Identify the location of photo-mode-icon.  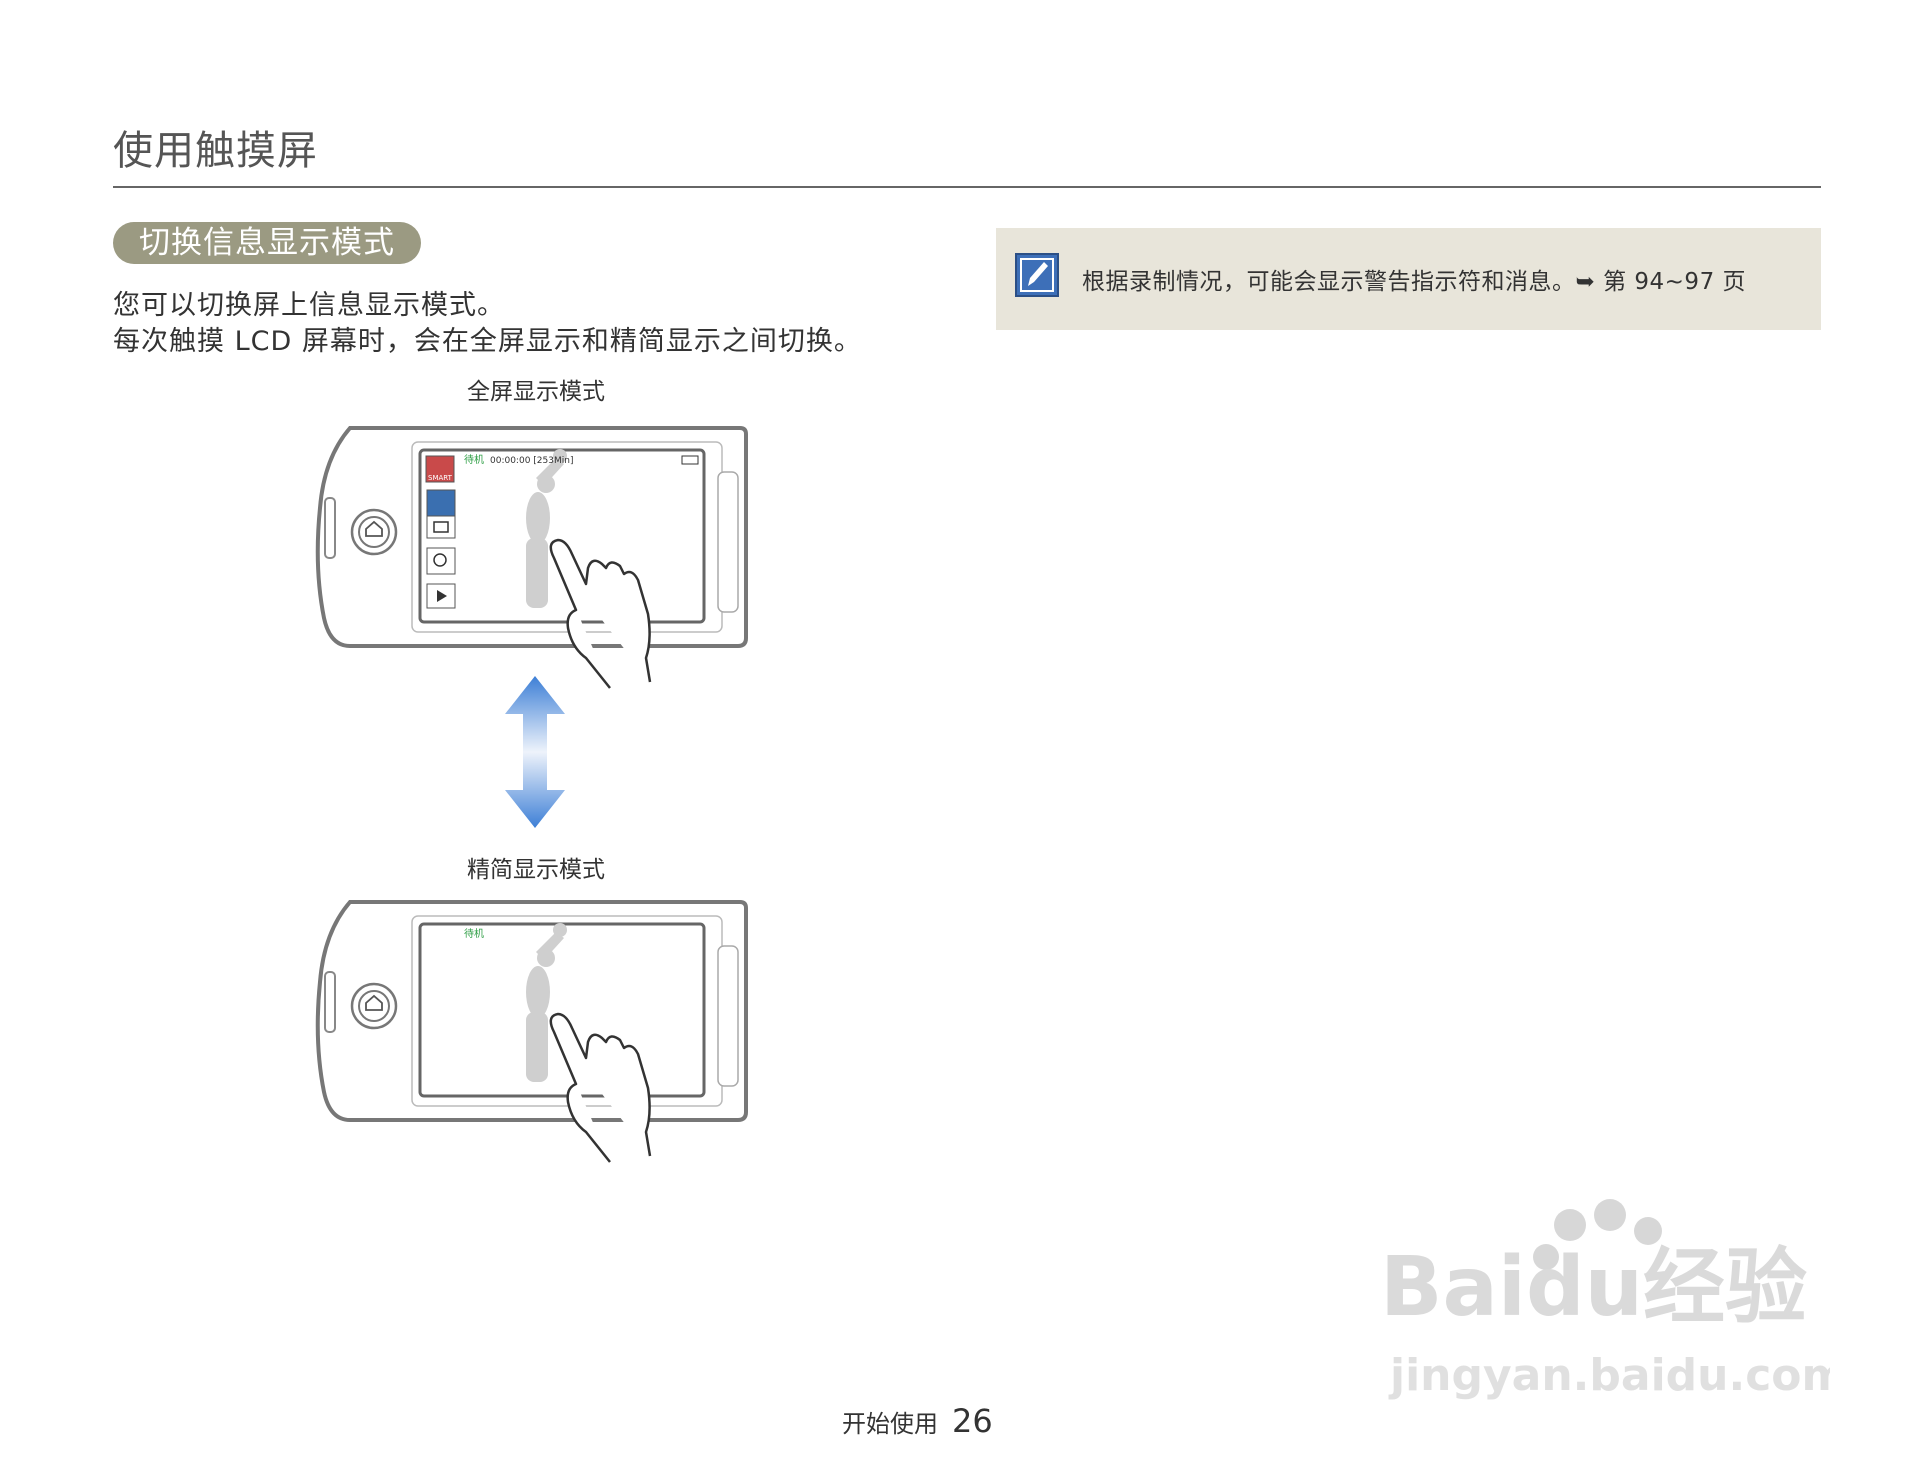
(441, 527).